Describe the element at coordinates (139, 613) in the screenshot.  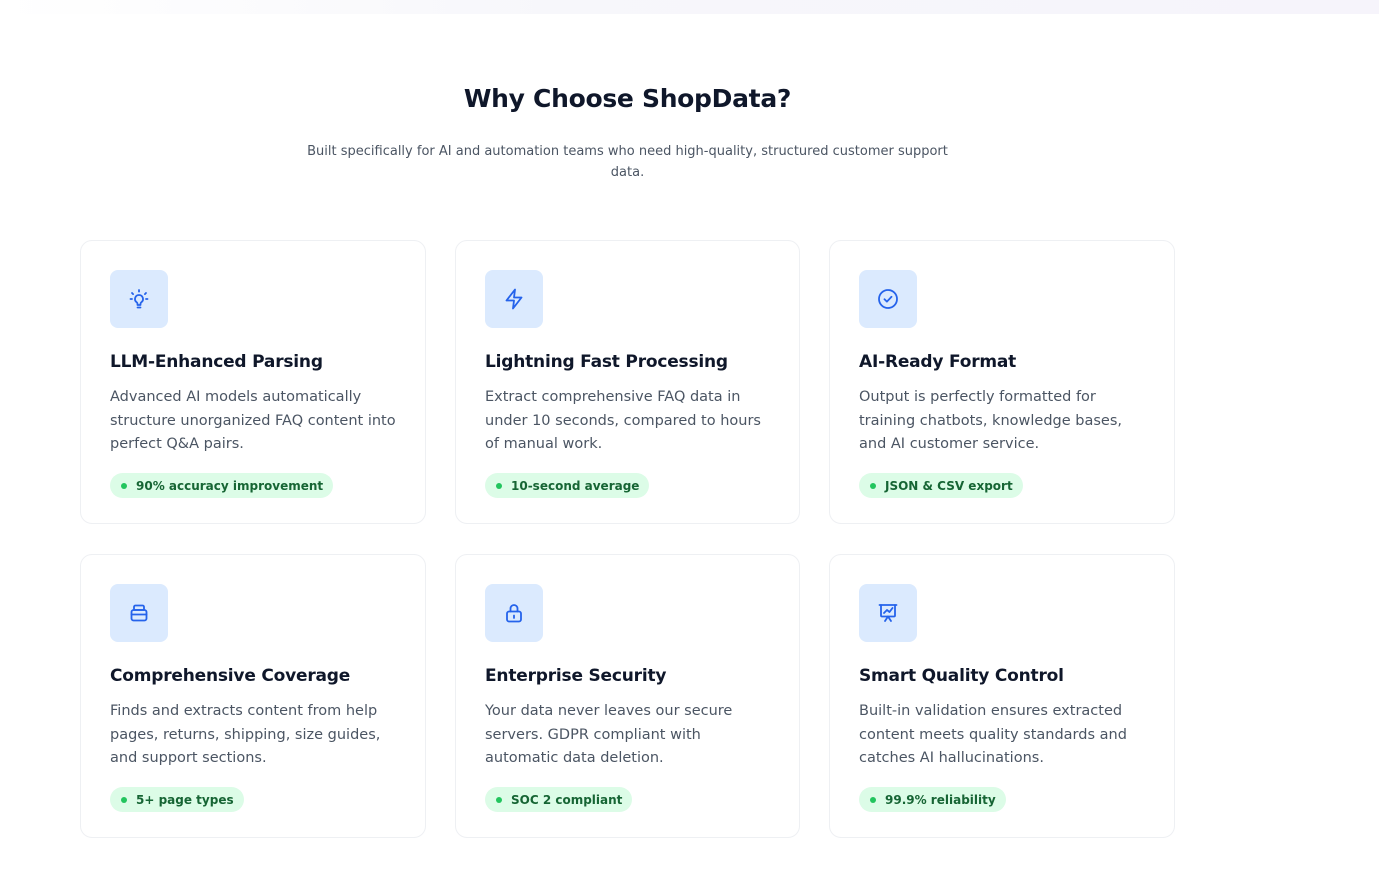
I see `archive-icon` at that location.